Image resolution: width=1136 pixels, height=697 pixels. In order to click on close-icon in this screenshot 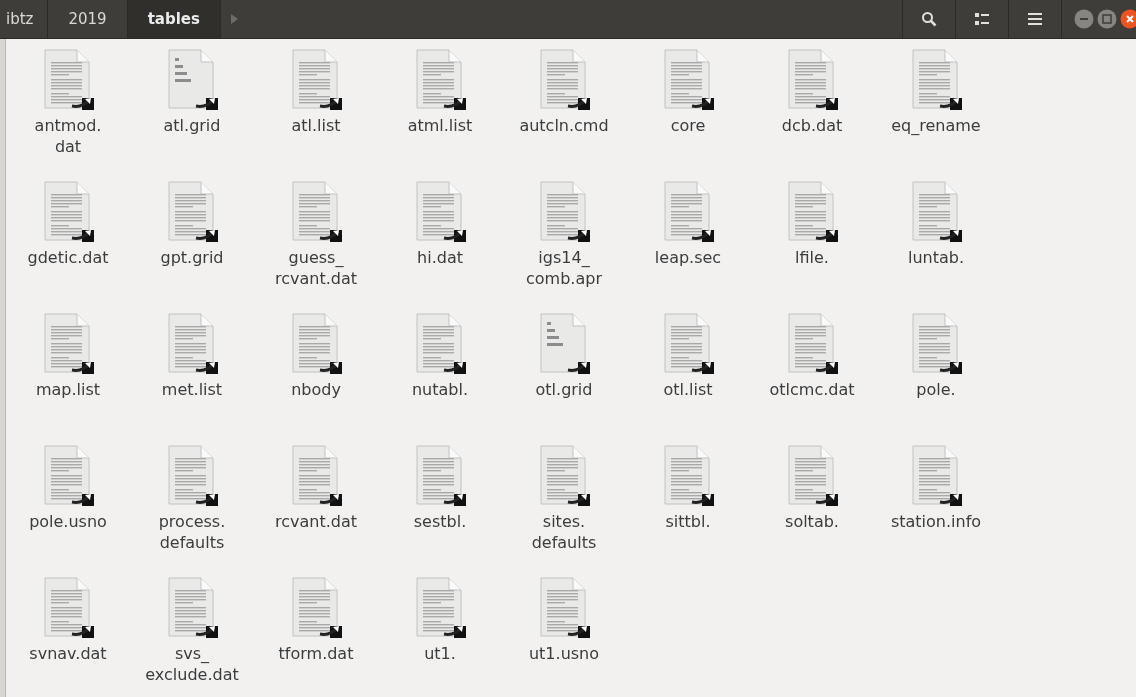, I will do `click(1128, 19)`.